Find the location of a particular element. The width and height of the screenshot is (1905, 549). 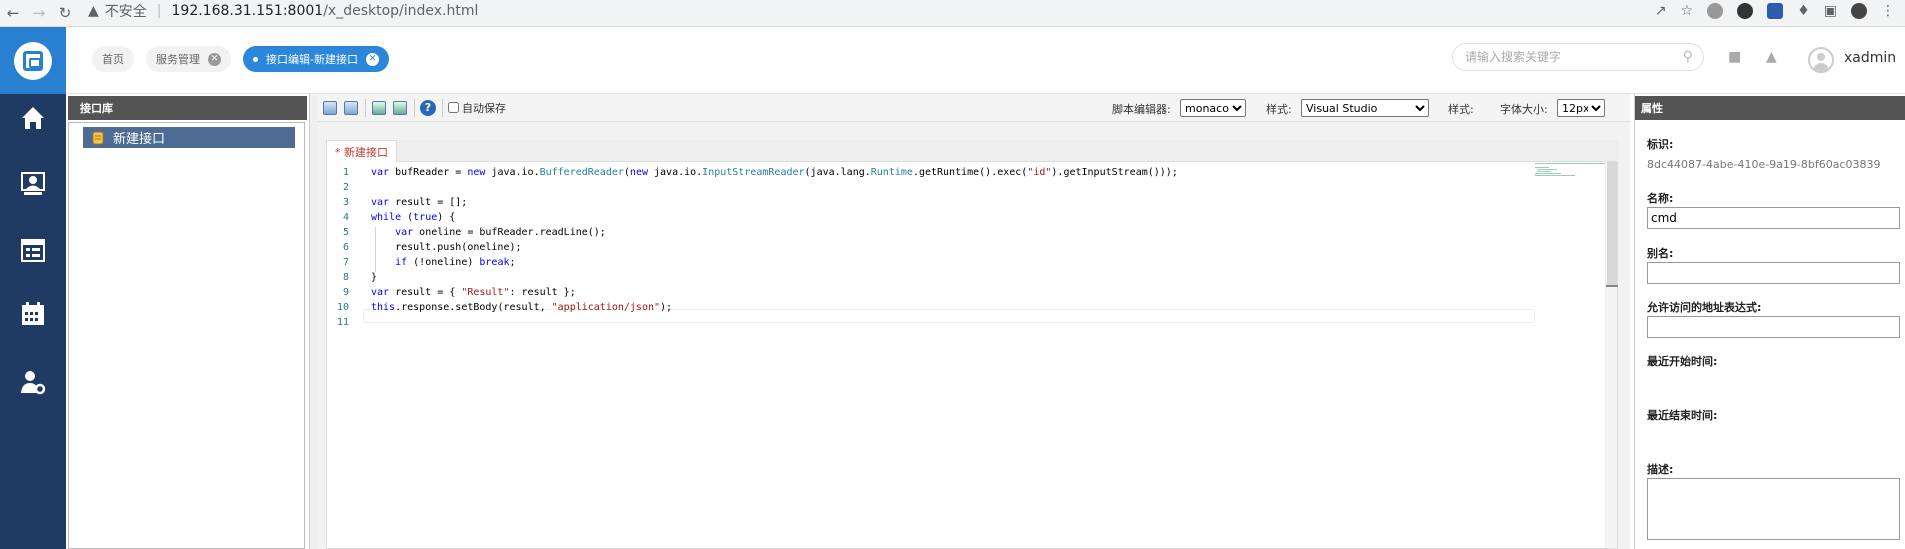

code-line: result.push(oneline); is located at coordinates (446, 247).